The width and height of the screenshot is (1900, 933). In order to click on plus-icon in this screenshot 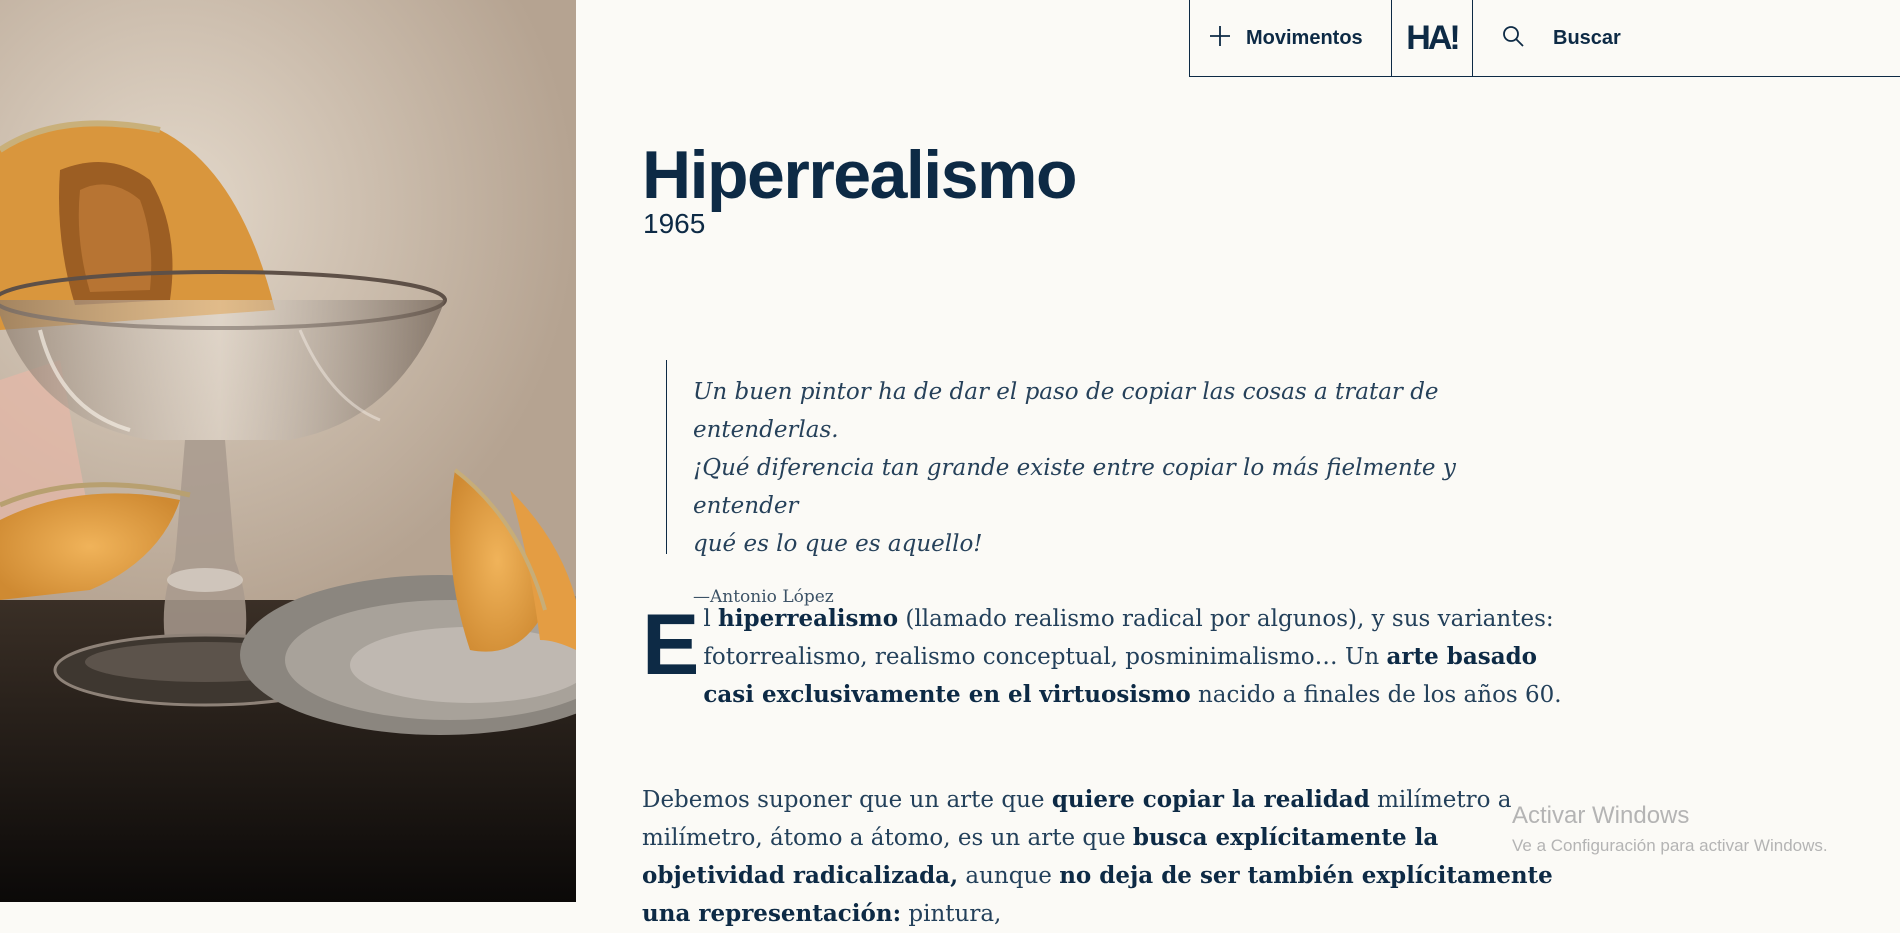, I will do `click(1220, 38)`.